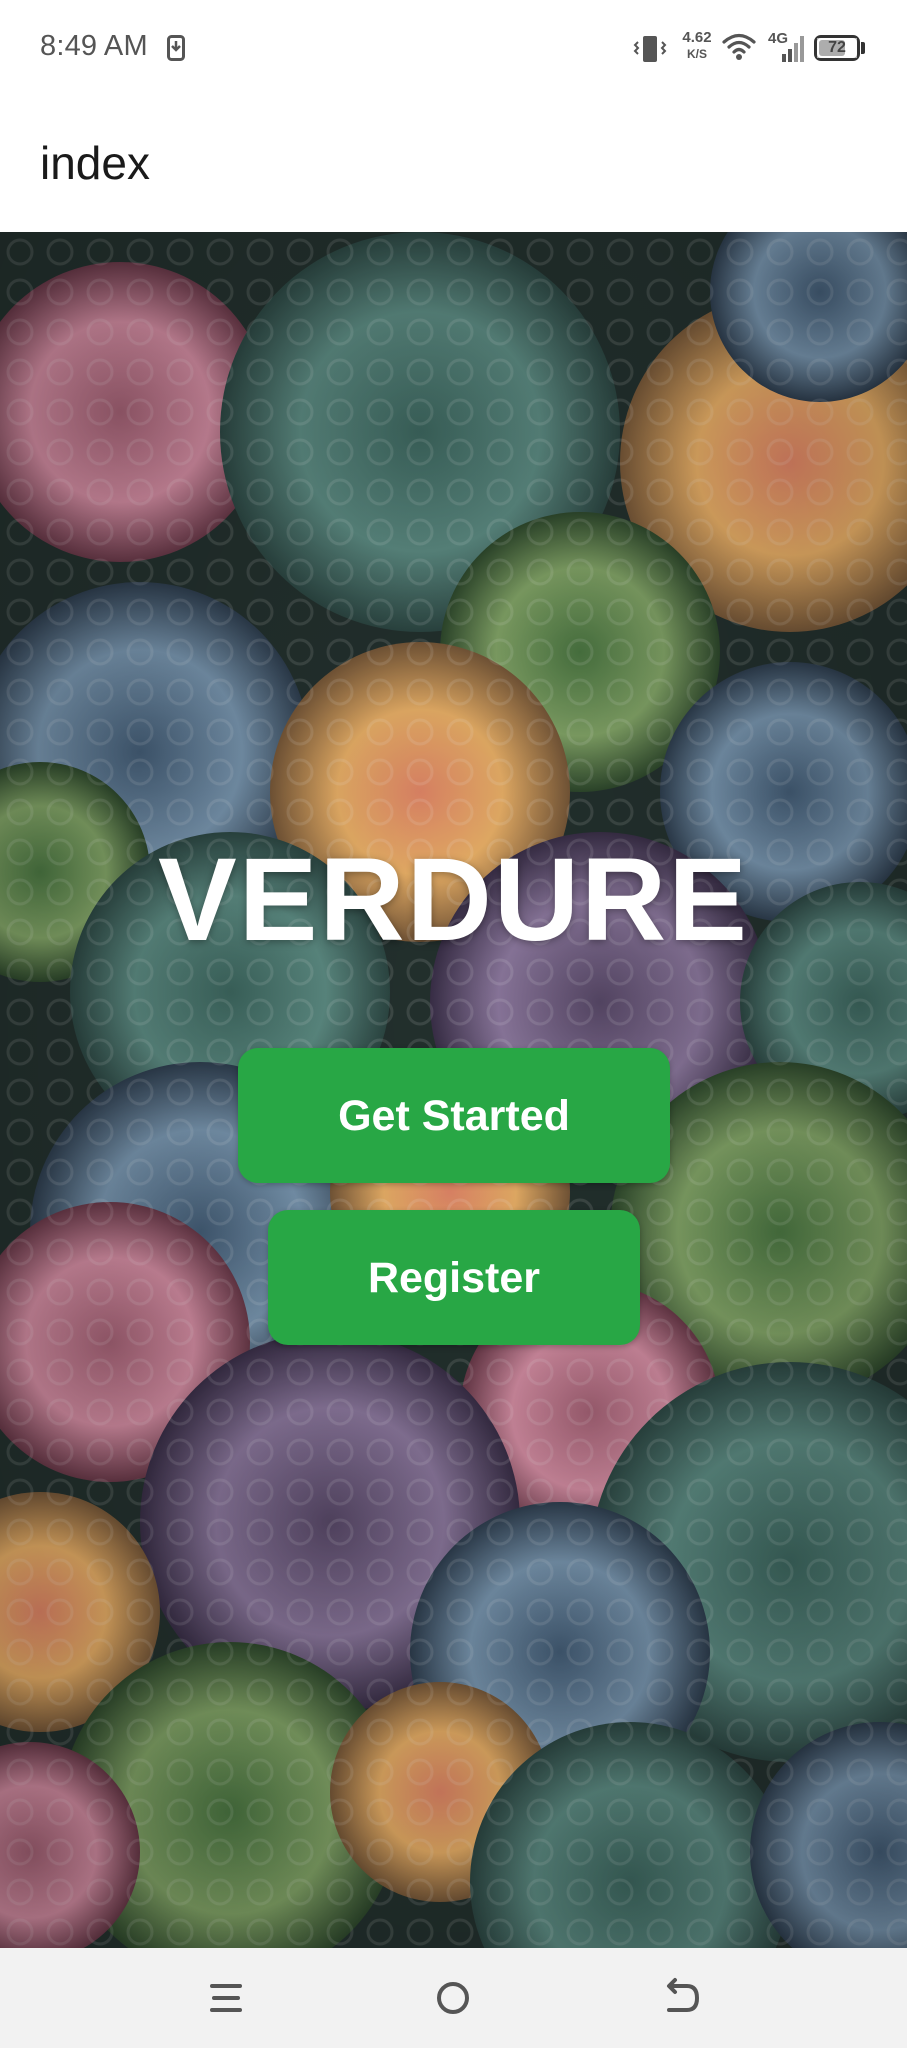  Describe the element at coordinates (94, 46) in the screenshot. I see `status-time: 8:49 AM` at that location.